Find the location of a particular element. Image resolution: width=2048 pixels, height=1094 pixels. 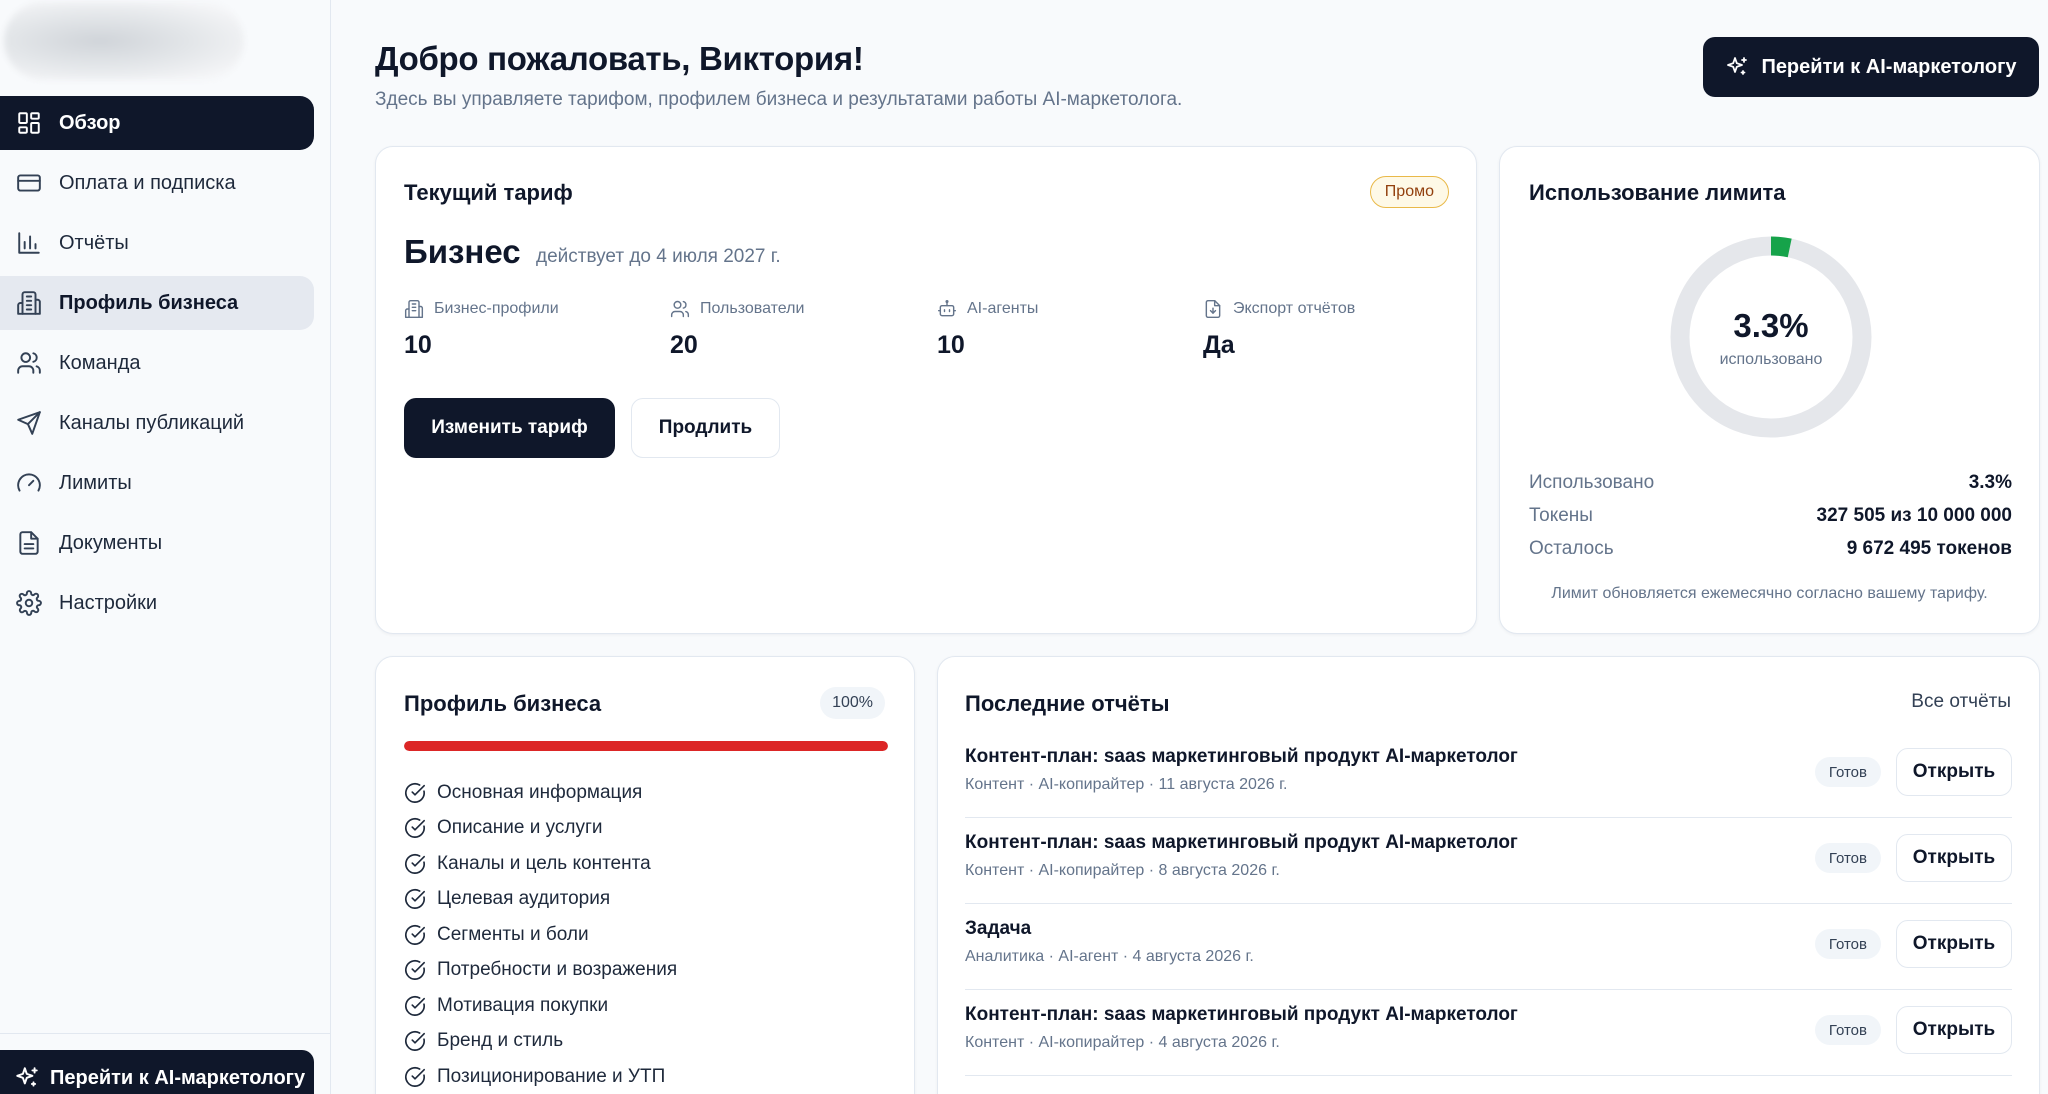

feature-value: 20 is located at coordinates (684, 345).